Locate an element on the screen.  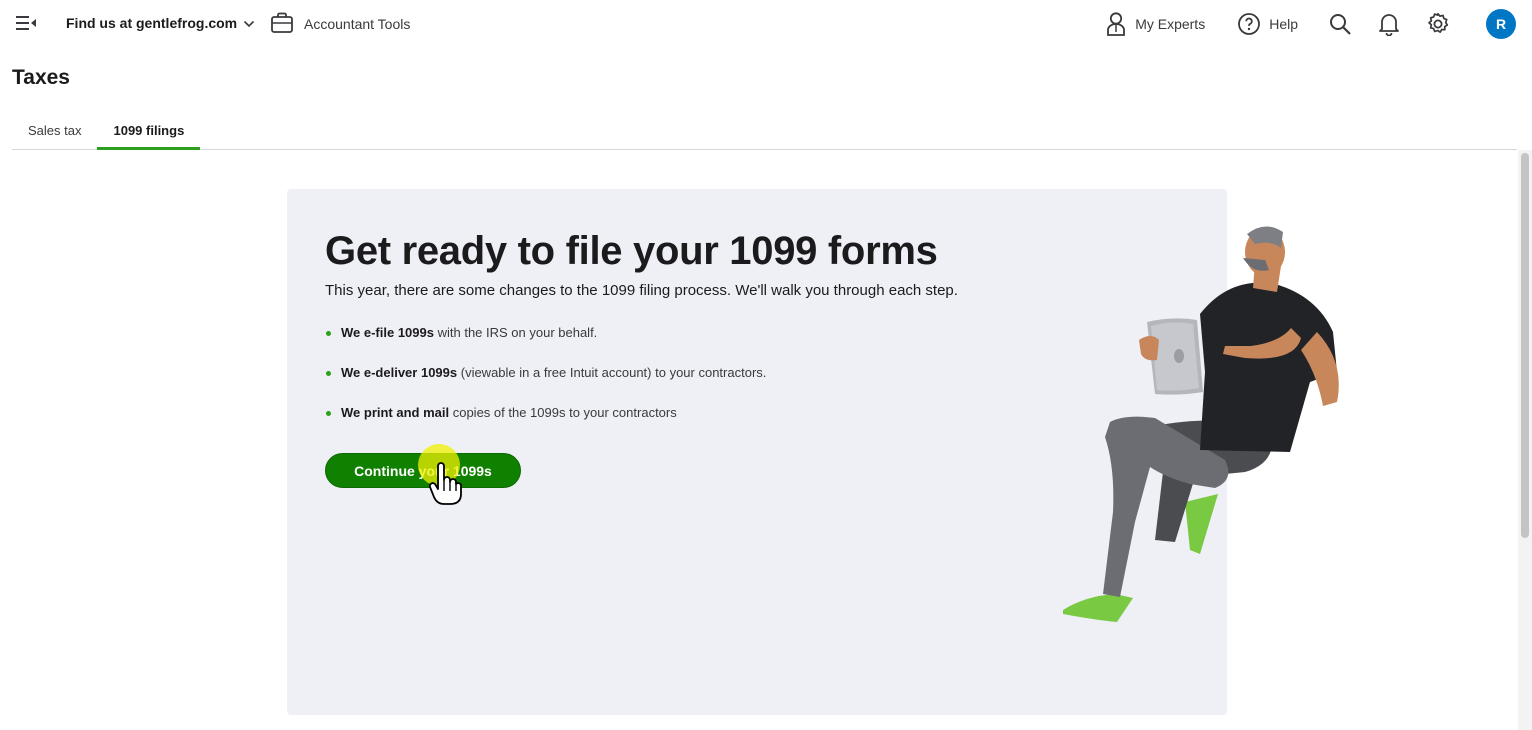
scrollbar-thumb is located at coordinates (1525, 345).